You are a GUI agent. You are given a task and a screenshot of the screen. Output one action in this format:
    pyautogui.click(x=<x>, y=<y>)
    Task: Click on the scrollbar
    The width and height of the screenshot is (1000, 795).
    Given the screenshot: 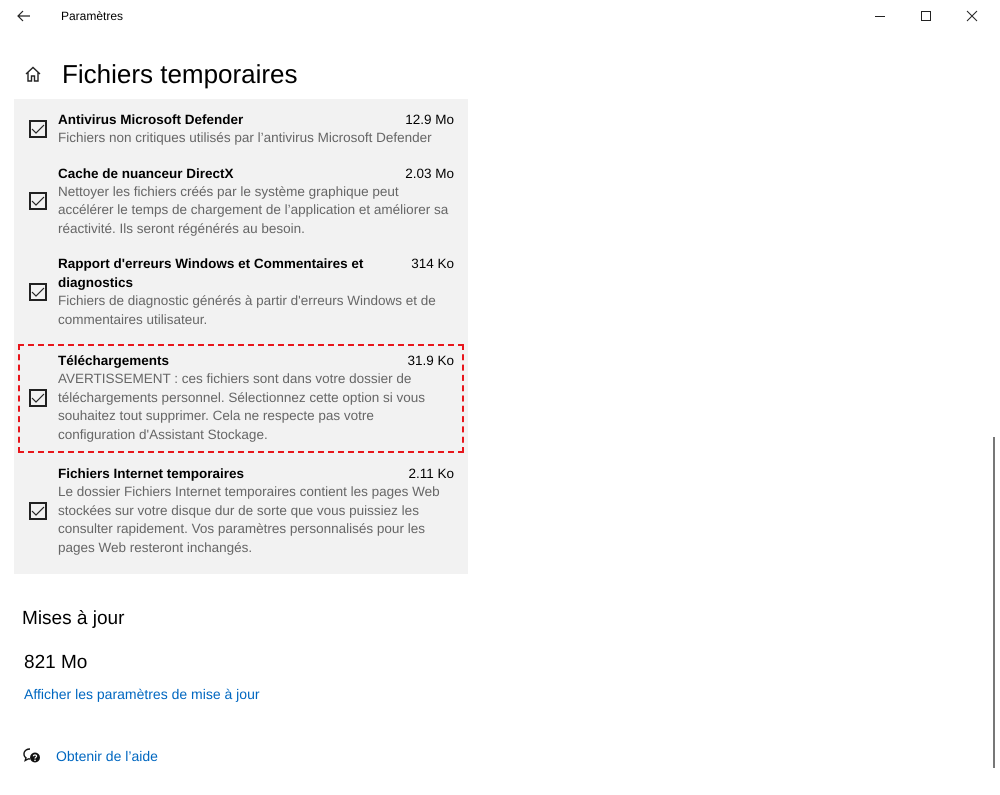 What is the action you would take?
    pyautogui.click(x=994, y=602)
    